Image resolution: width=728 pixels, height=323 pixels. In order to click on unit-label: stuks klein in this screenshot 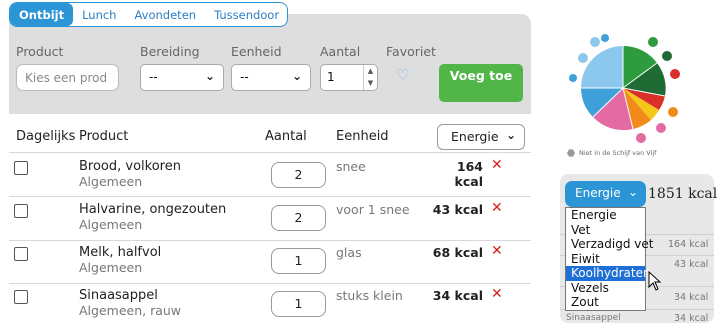, I will do `click(369, 295)`.